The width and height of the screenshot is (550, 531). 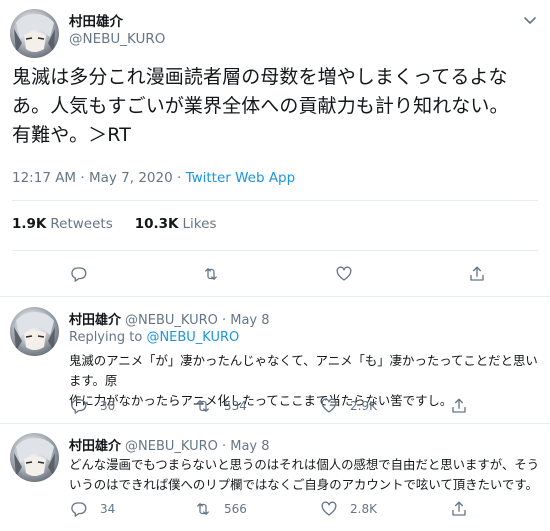 What do you see at coordinates (29, 224) in the screenshot?
I see `retweets-count: 1.9K` at bounding box center [29, 224].